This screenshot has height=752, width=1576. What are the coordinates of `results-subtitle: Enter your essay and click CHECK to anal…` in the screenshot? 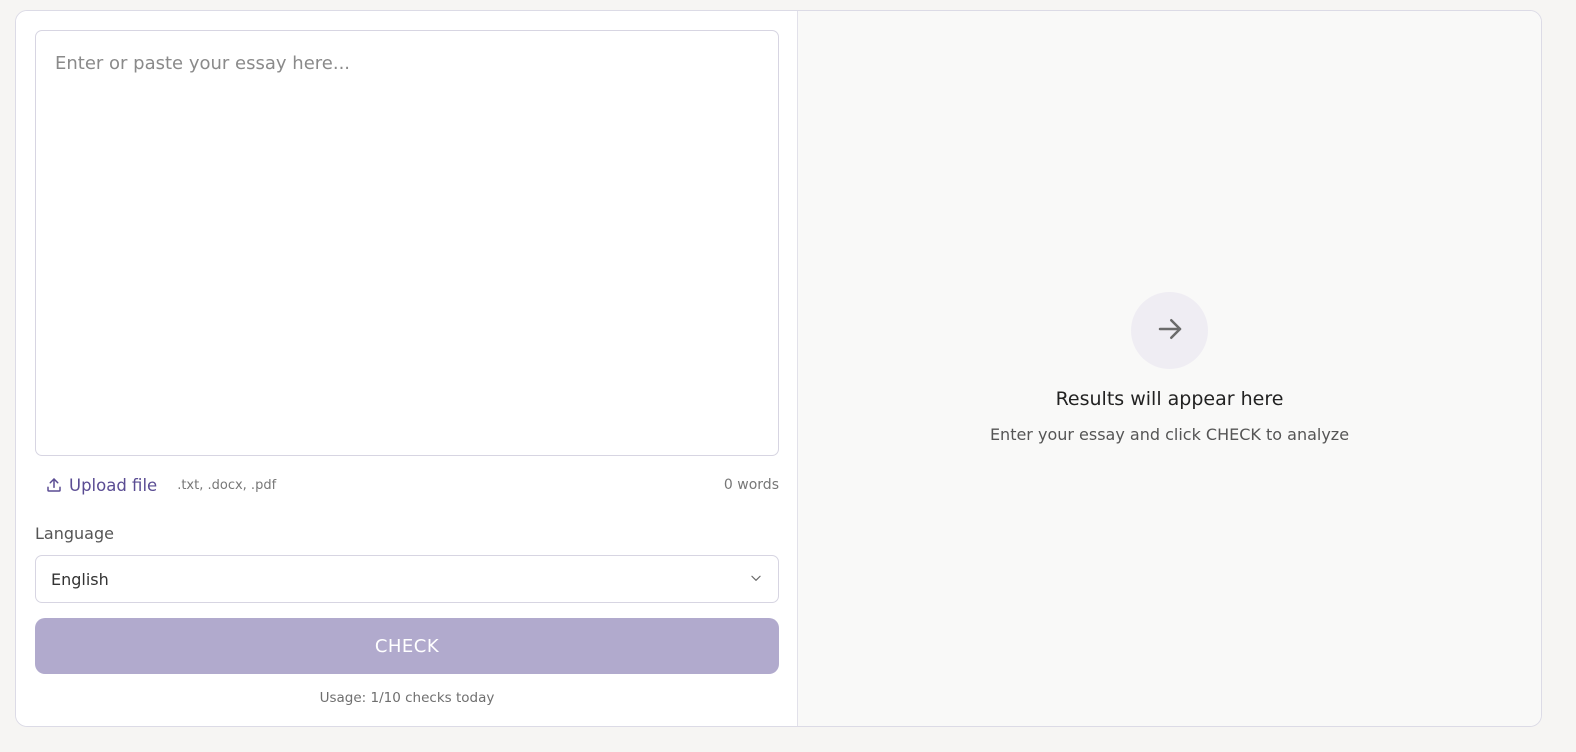 It's located at (1169, 434).